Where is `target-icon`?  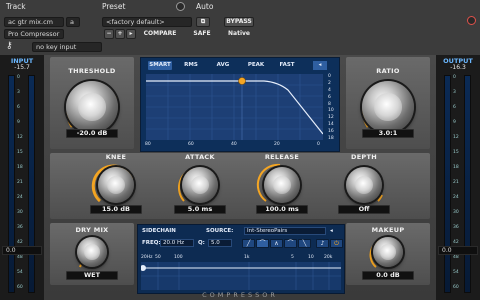
target-icon is located at coordinates (471, 20).